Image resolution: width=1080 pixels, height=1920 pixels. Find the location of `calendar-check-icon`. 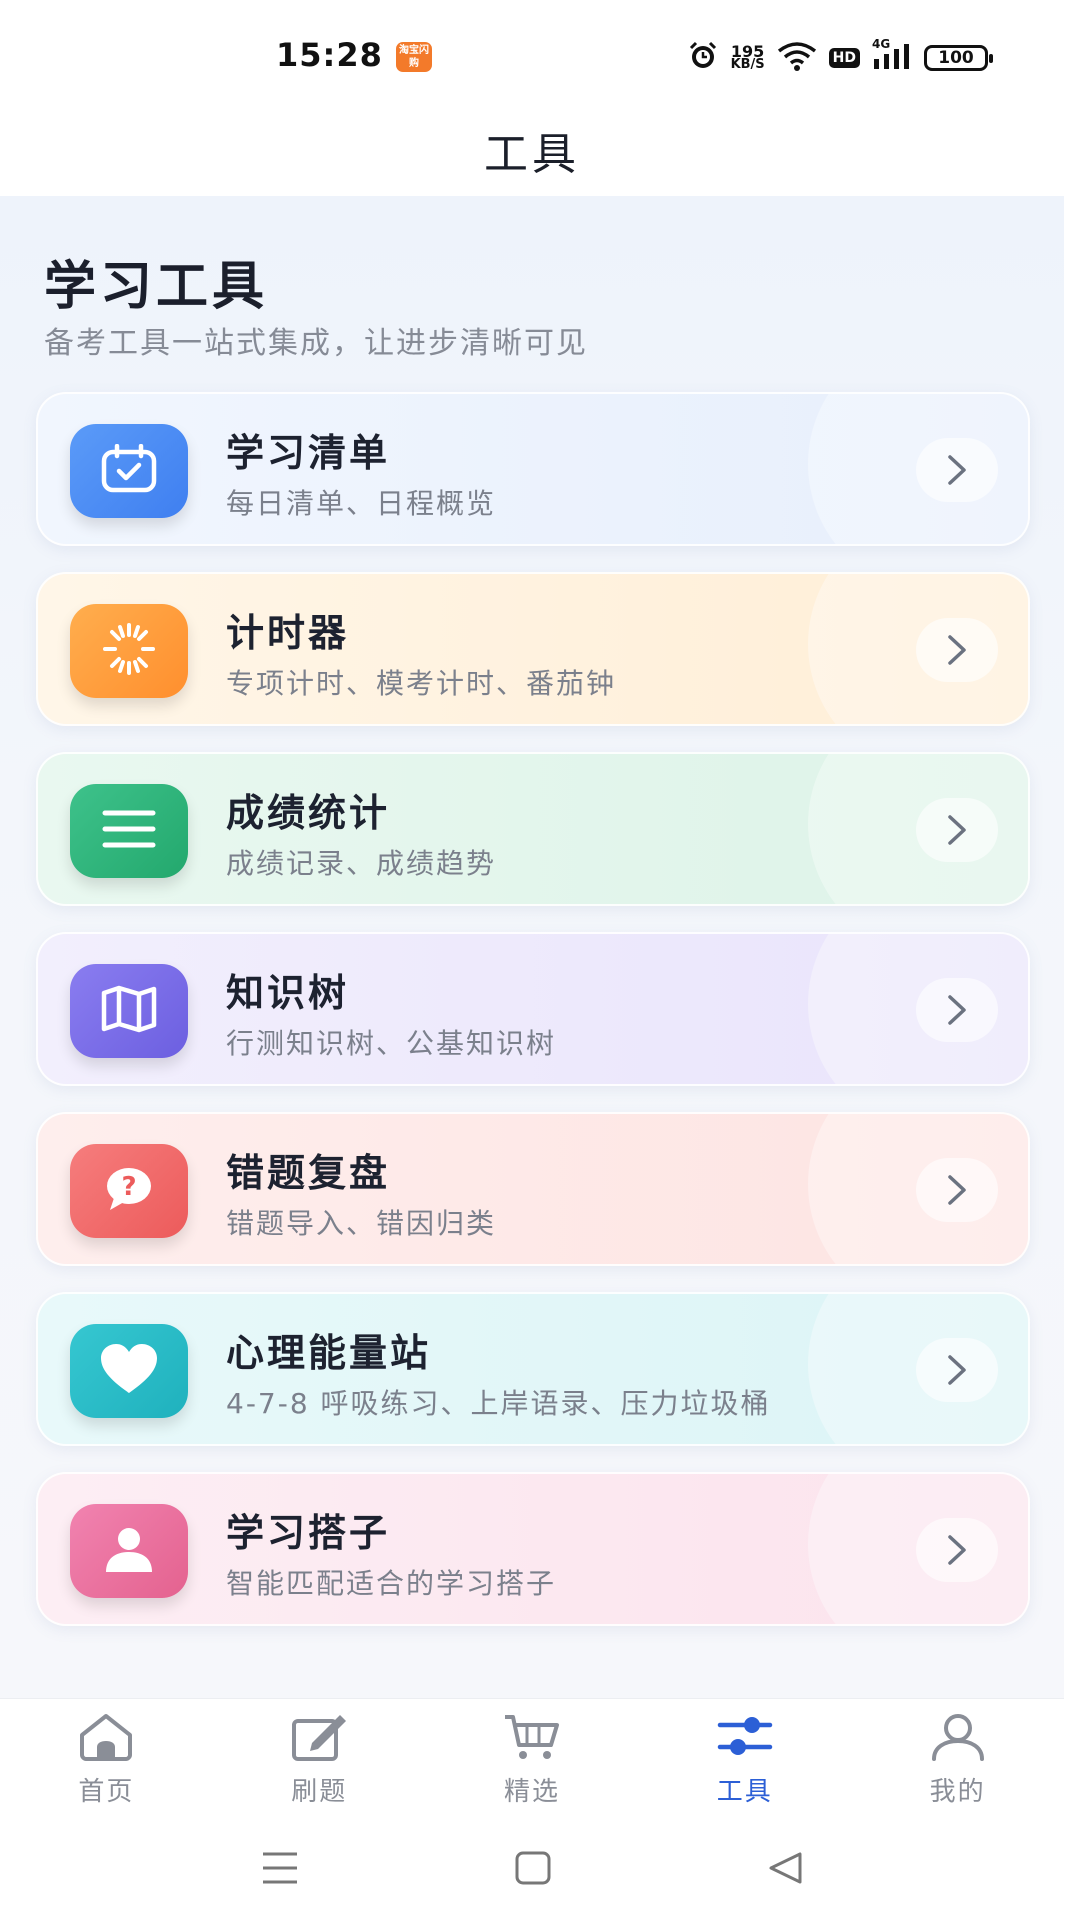

calendar-check-icon is located at coordinates (129, 470).